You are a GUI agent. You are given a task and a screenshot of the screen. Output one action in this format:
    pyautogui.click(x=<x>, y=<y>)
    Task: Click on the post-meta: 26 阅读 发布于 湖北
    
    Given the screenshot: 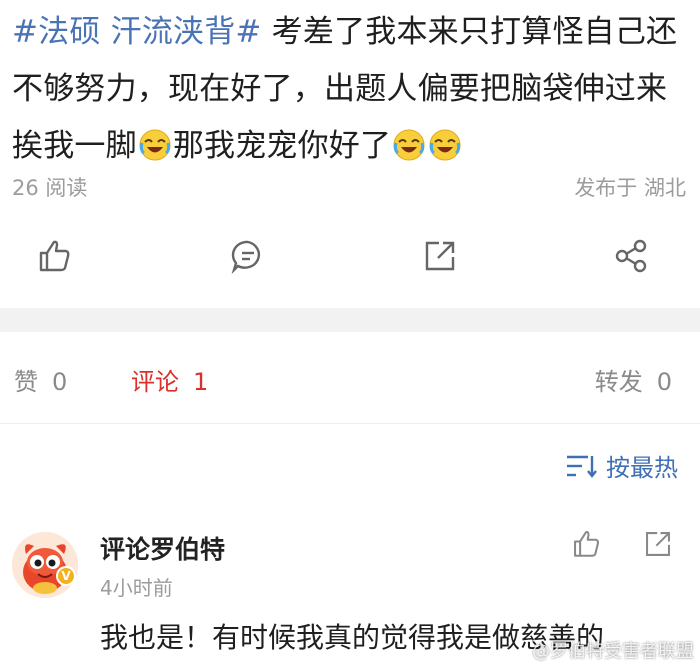 What is the action you would take?
    pyautogui.click(x=349, y=187)
    